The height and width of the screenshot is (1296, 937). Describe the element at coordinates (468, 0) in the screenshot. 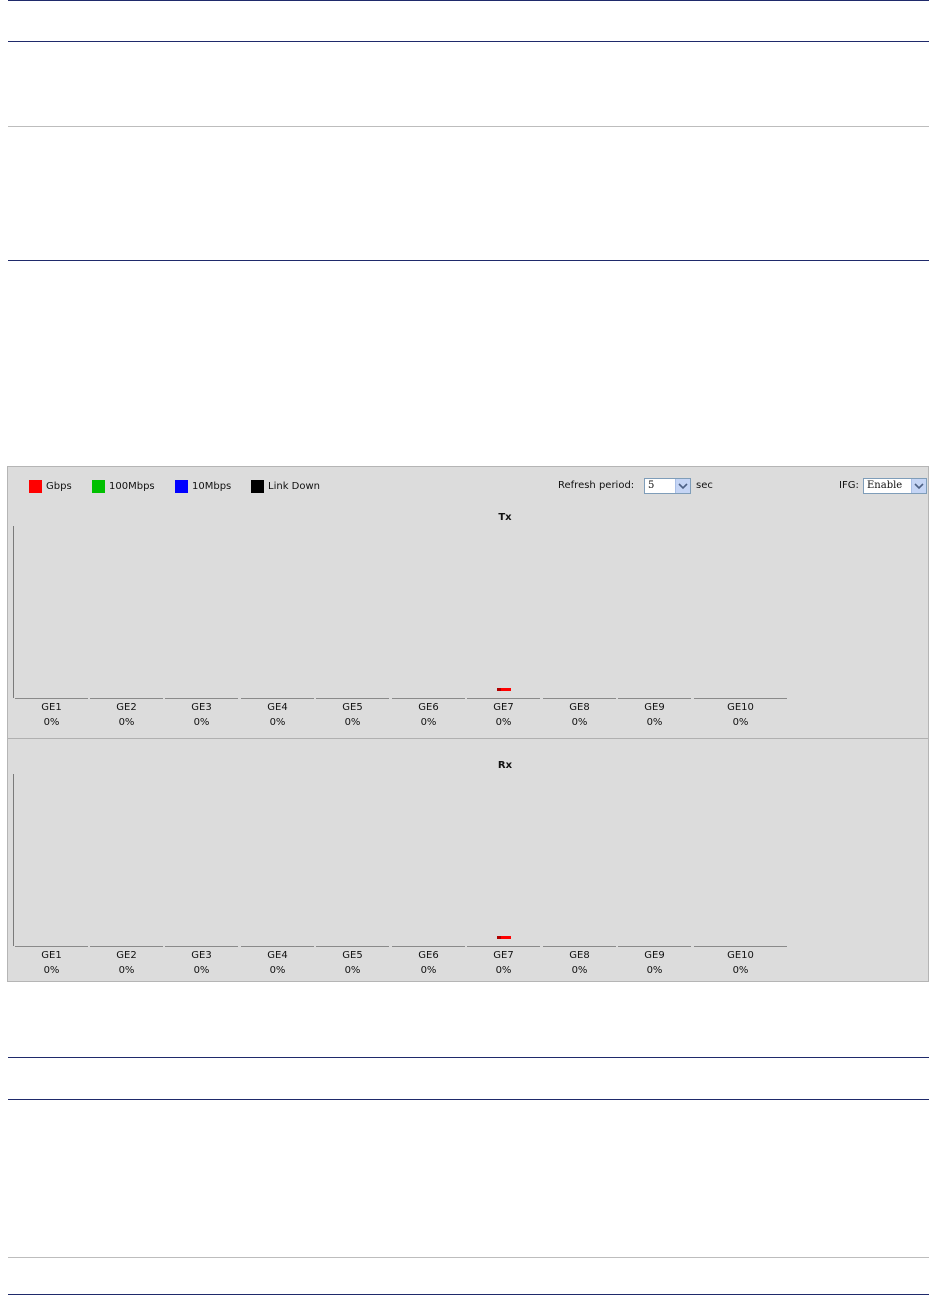

I see `header-rule-top` at that location.